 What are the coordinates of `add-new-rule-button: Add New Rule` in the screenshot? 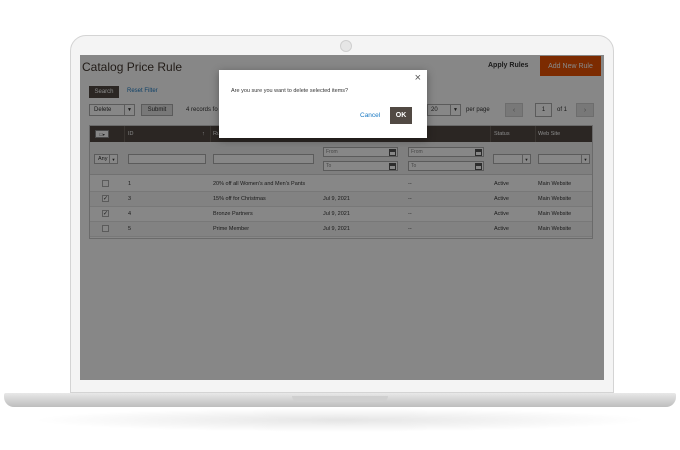 It's located at (570, 66).